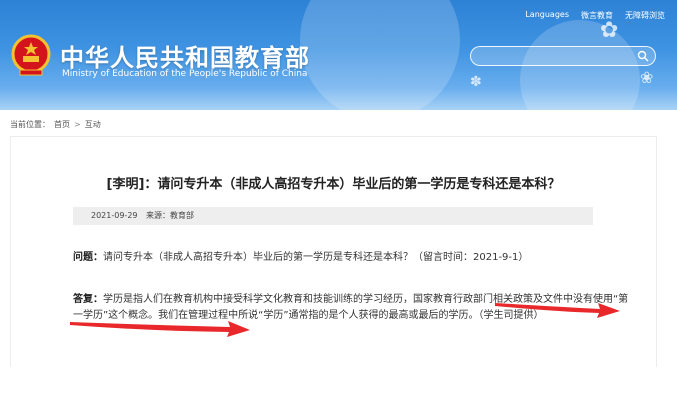  I want to click on search-box, so click(563, 57).